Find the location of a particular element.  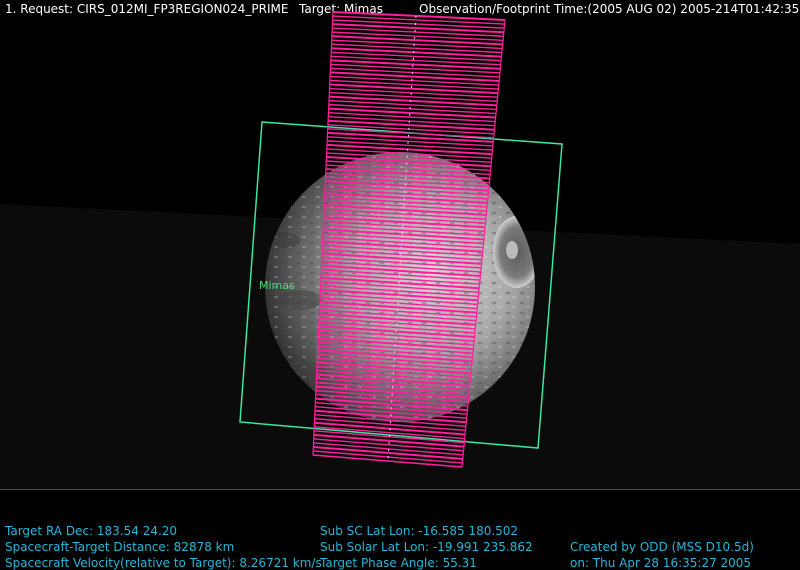

created-by-label: Created by ODD (MSS D10.5d) is located at coordinates (662, 547).